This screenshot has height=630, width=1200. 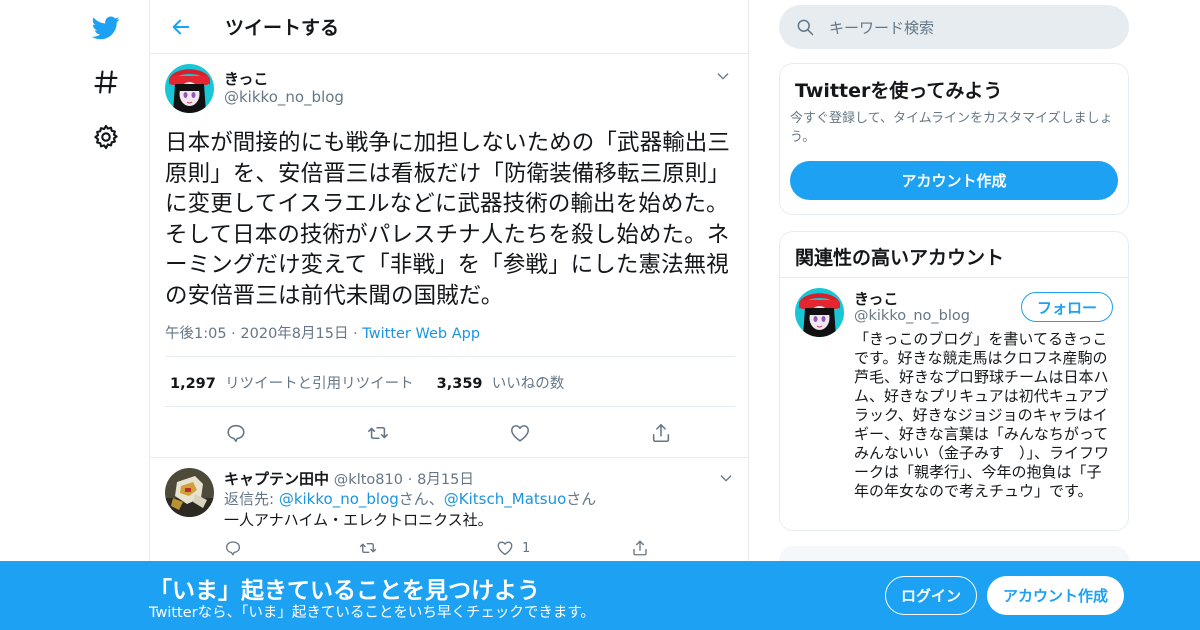 I want to click on reply-retweet-button, so click(x=372, y=548).